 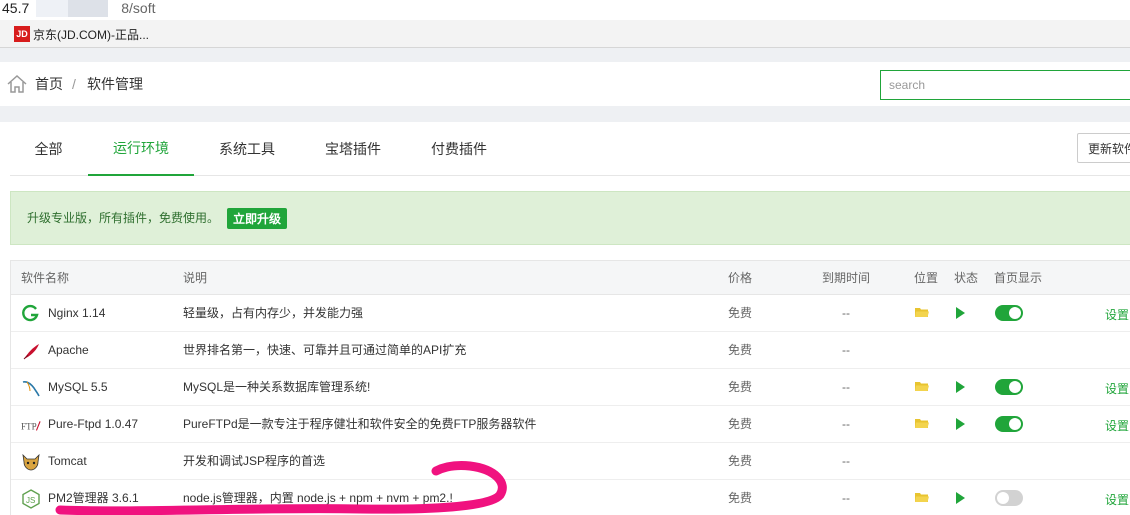 I want to click on software-name: Apache, so click(x=68, y=350).